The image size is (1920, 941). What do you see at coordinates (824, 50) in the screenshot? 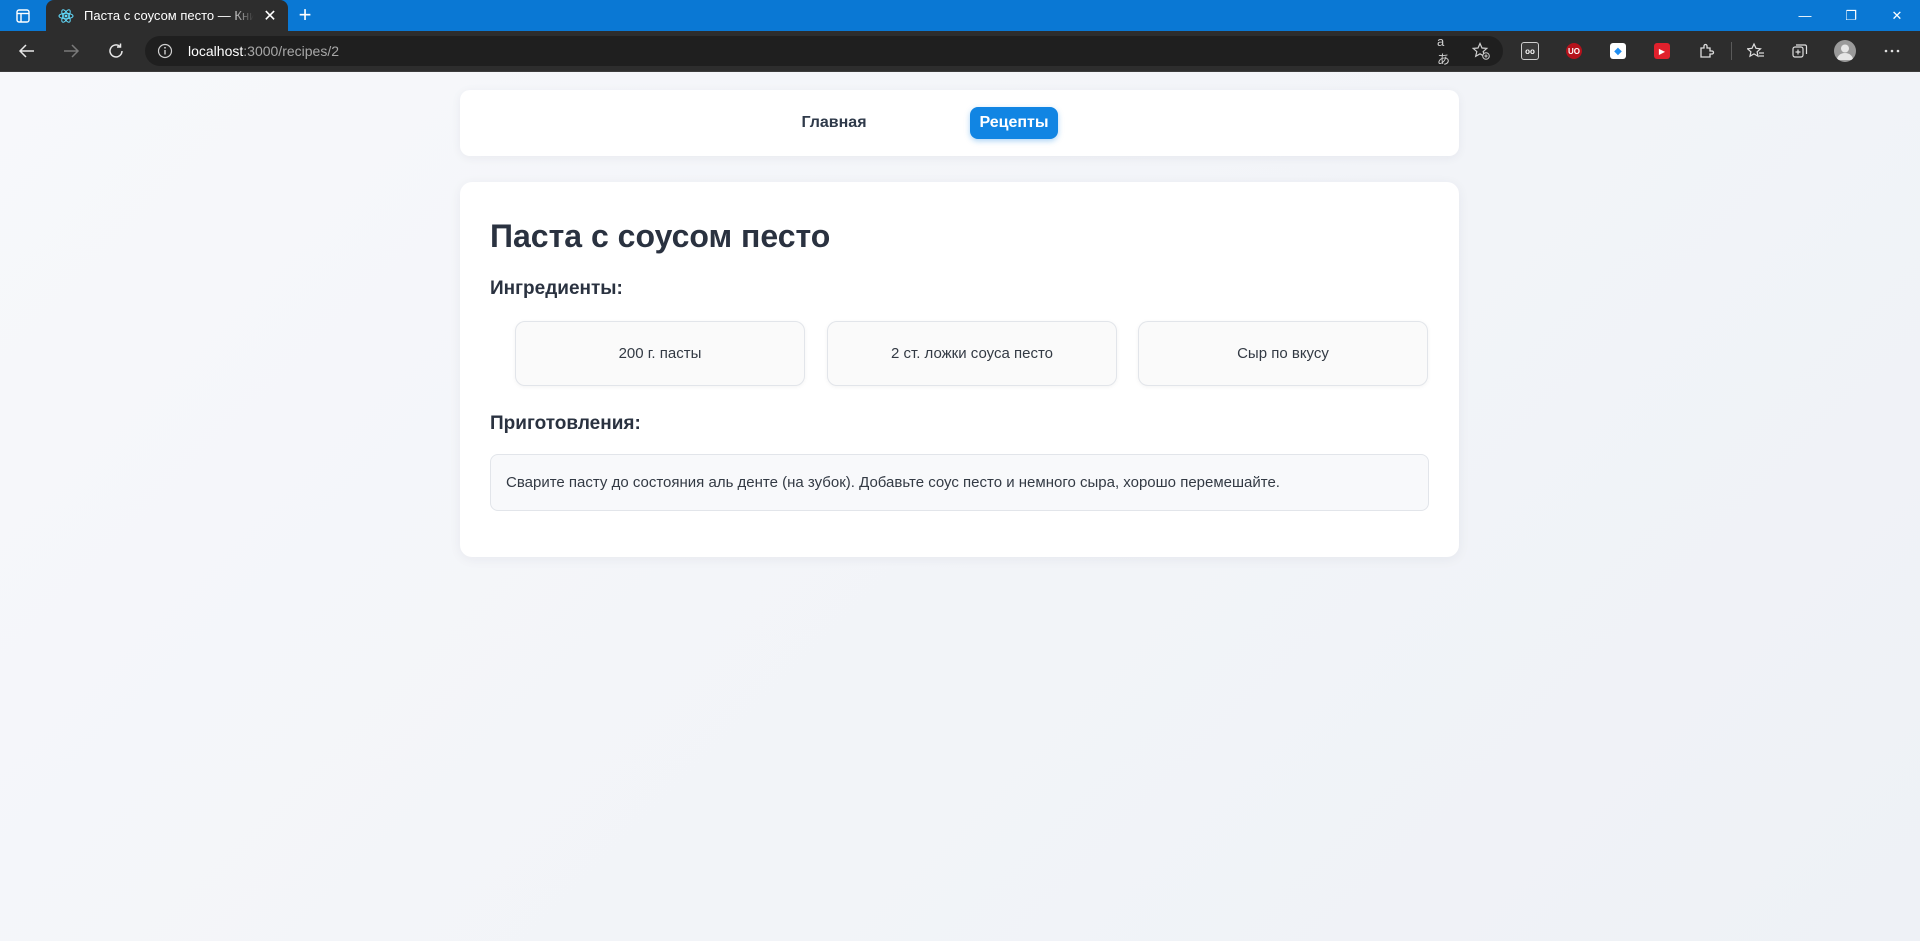
I see `address-bar: localhost:3000/recipes/2 aあ` at bounding box center [824, 50].